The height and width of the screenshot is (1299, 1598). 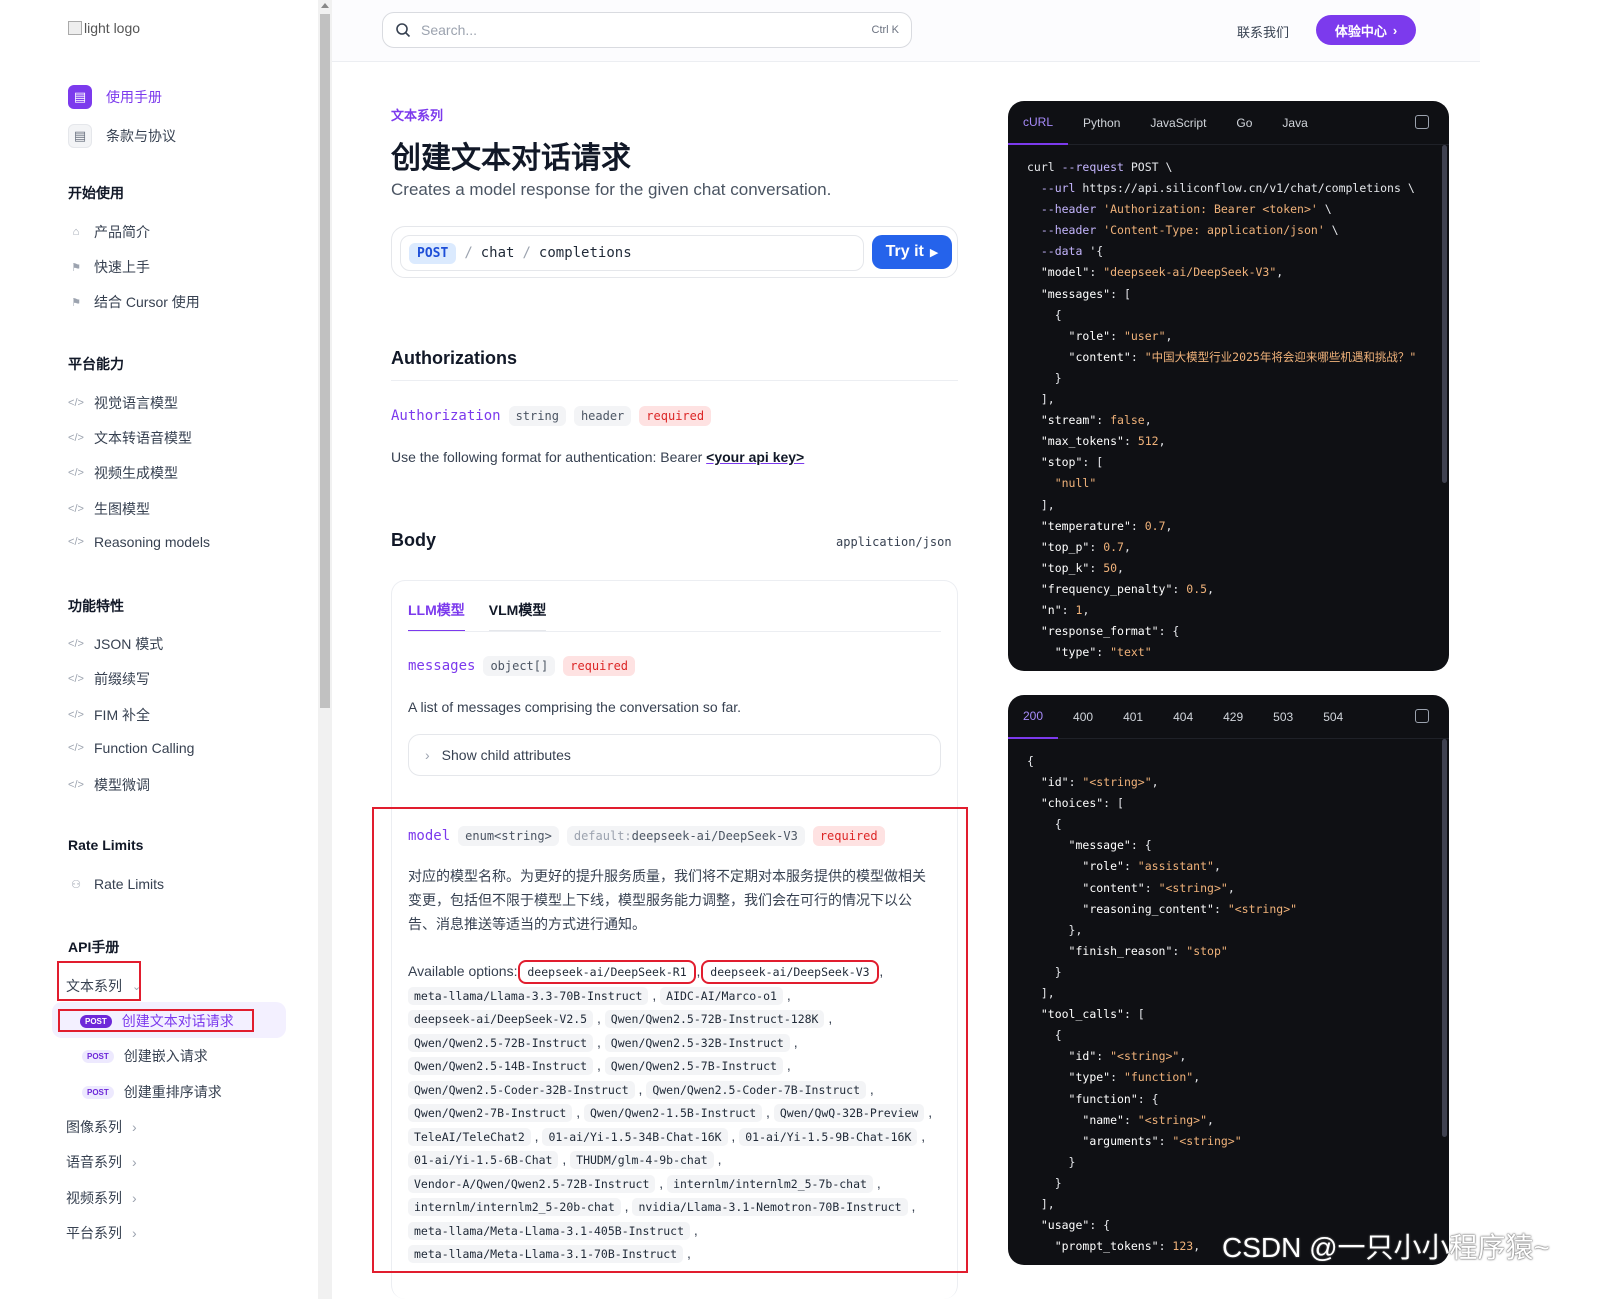 I want to click on sidebar-item-label: 视频系列, so click(x=94, y=1198).